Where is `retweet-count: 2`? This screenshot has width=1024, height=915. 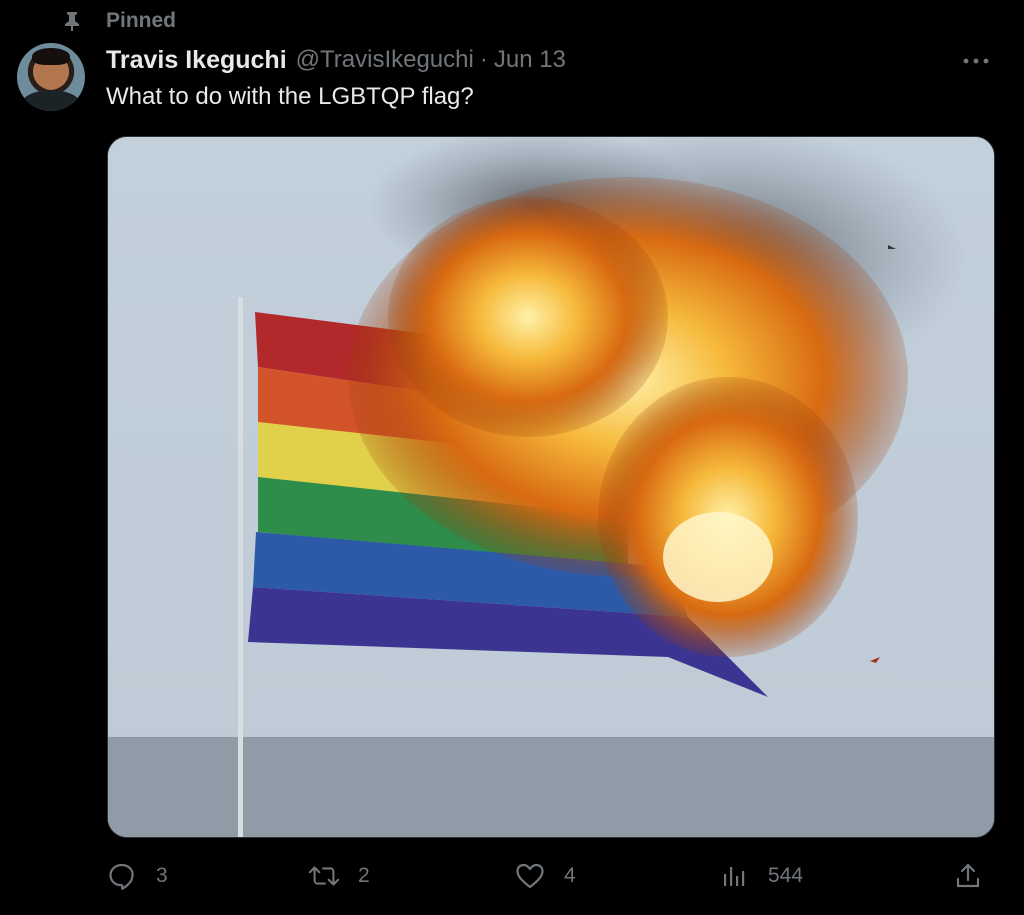
retweet-count: 2 is located at coordinates (364, 875).